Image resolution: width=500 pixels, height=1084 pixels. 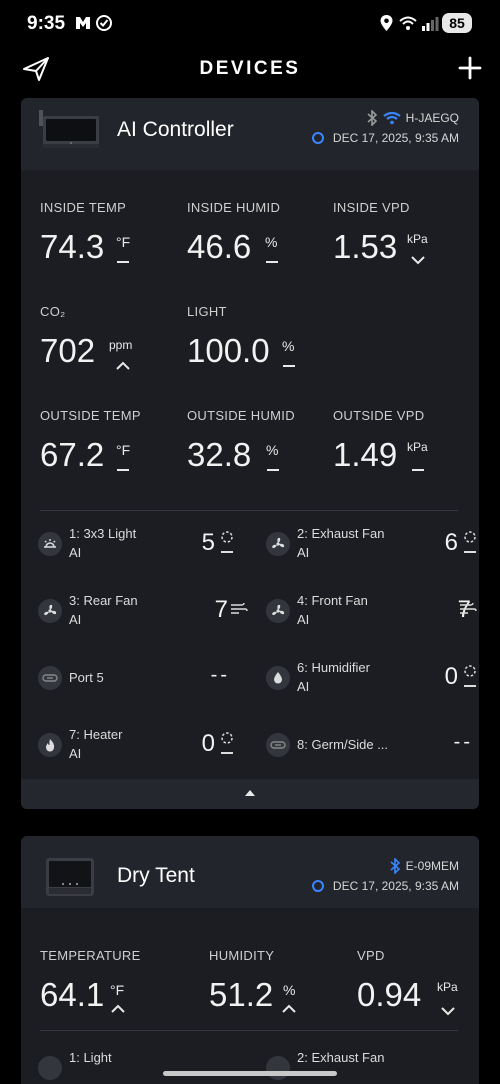 I want to click on airflow-icon, so click(x=239, y=608).